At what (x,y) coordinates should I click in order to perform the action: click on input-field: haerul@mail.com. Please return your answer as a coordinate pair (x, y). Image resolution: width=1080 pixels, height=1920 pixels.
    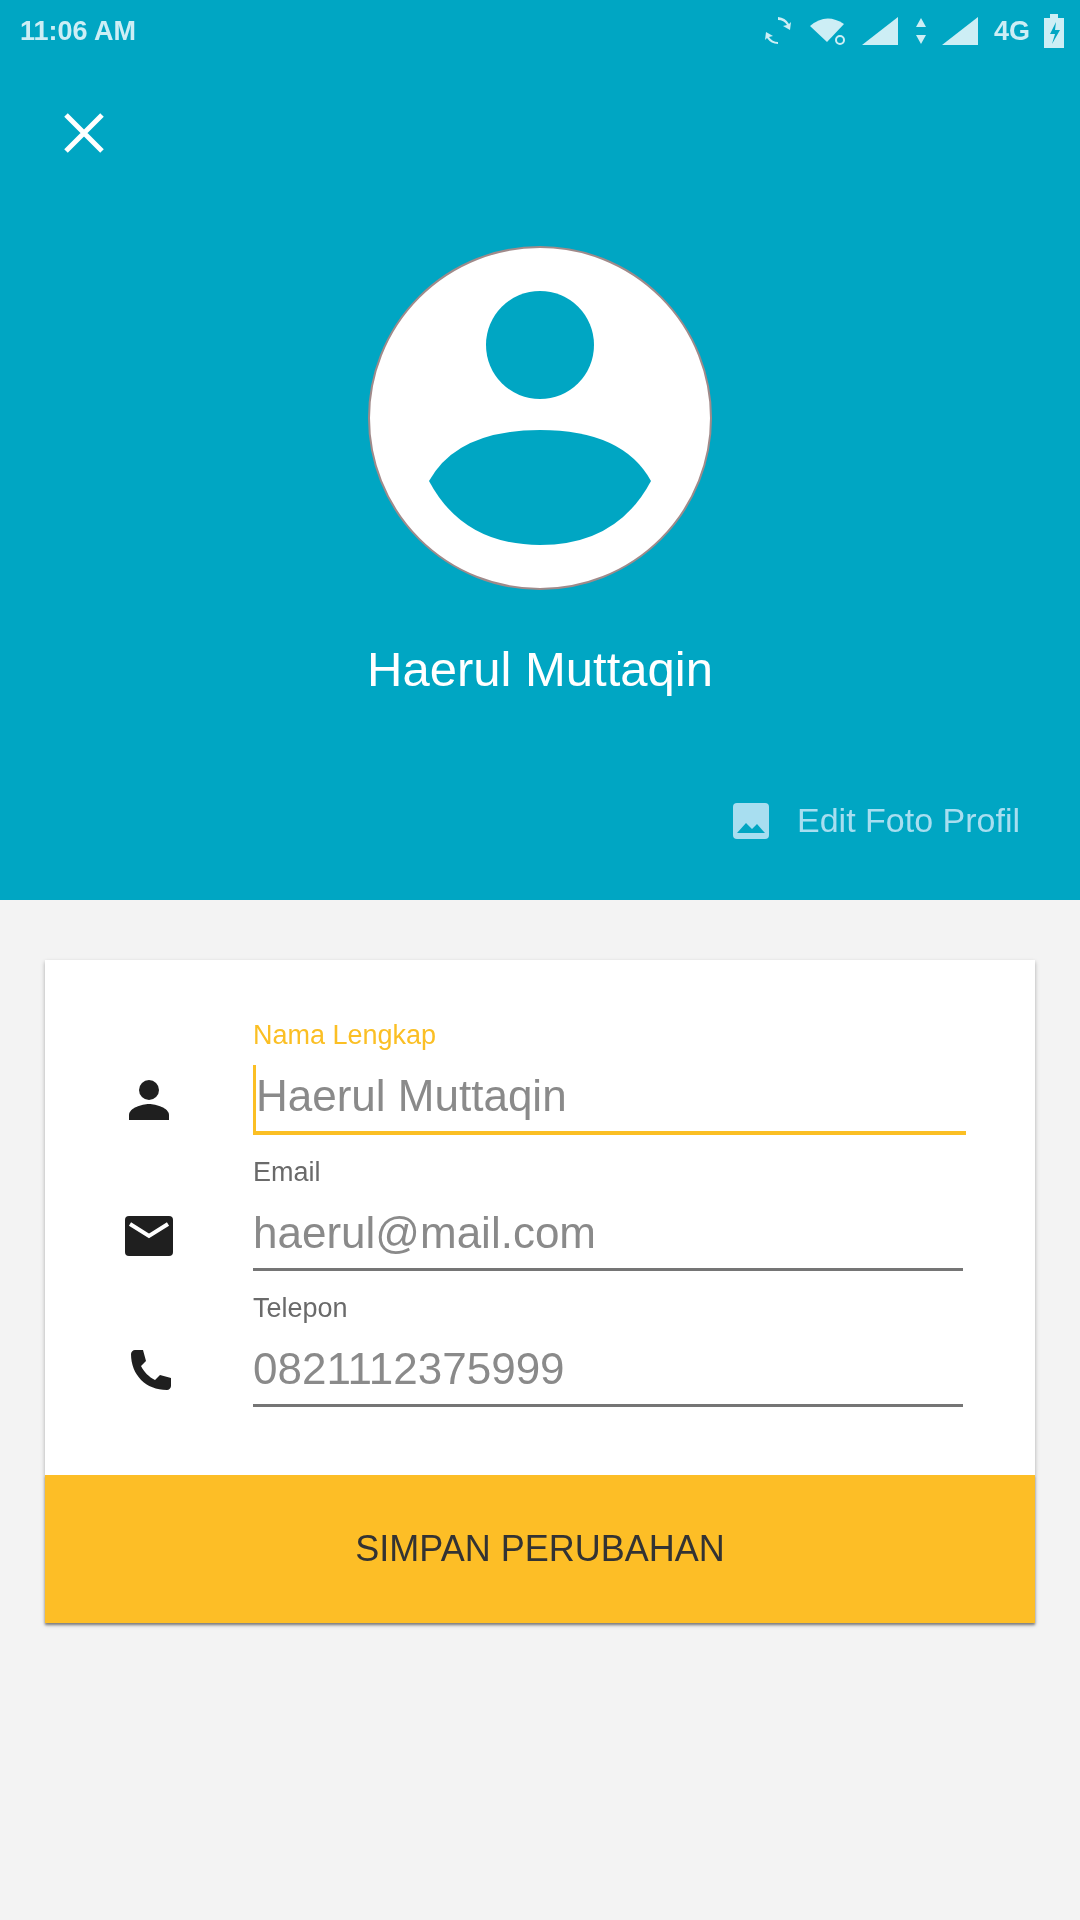
    Looking at the image, I should click on (608, 1236).